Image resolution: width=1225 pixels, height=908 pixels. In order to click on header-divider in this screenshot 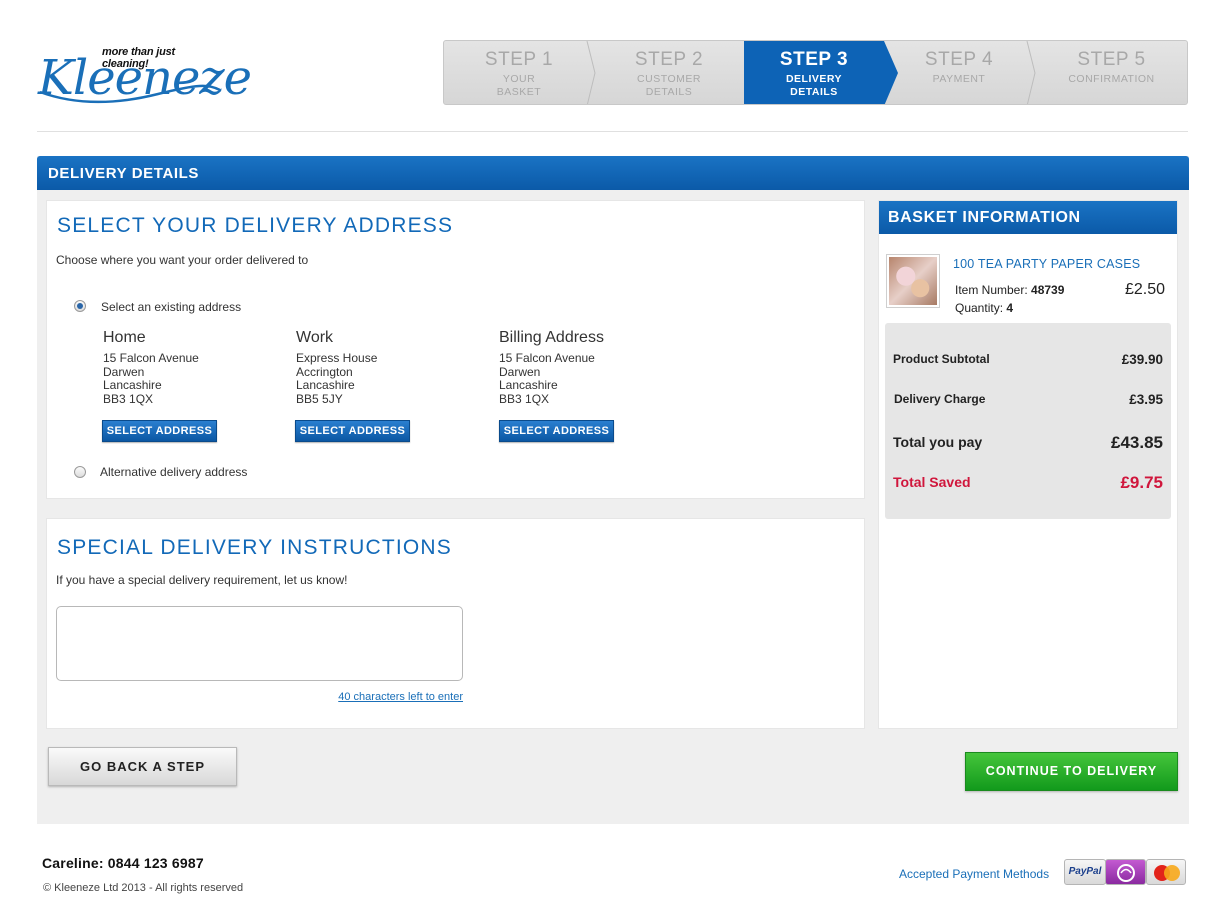, I will do `click(612, 131)`.